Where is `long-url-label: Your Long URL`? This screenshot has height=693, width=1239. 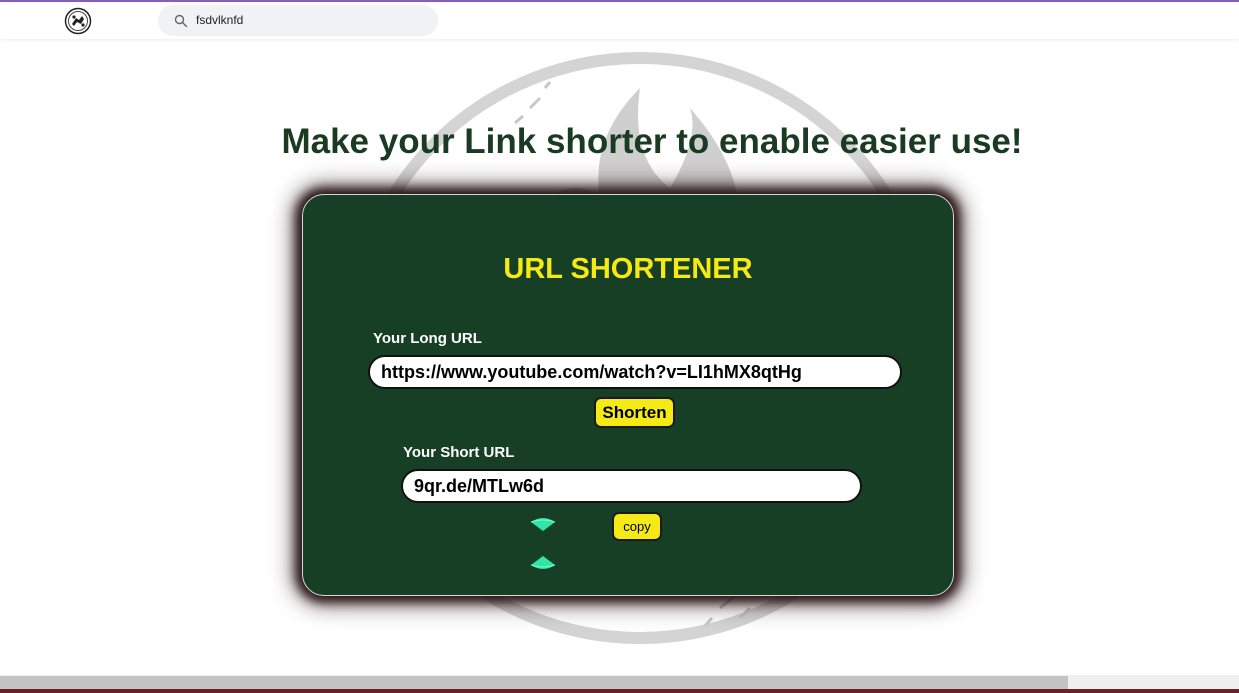
long-url-label: Your Long URL is located at coordinates (427, 338).